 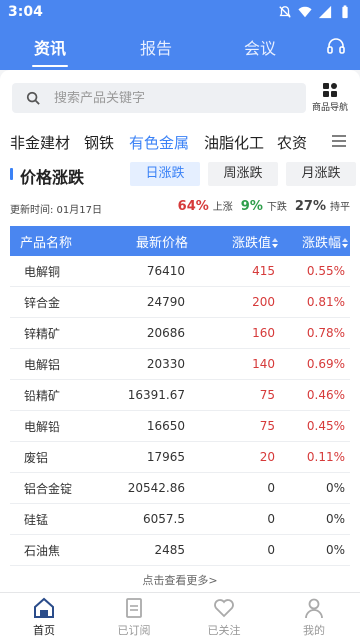 I want to click on table-row: 锌精矿 20686 160 0.78%, so click(x=180, y=333).